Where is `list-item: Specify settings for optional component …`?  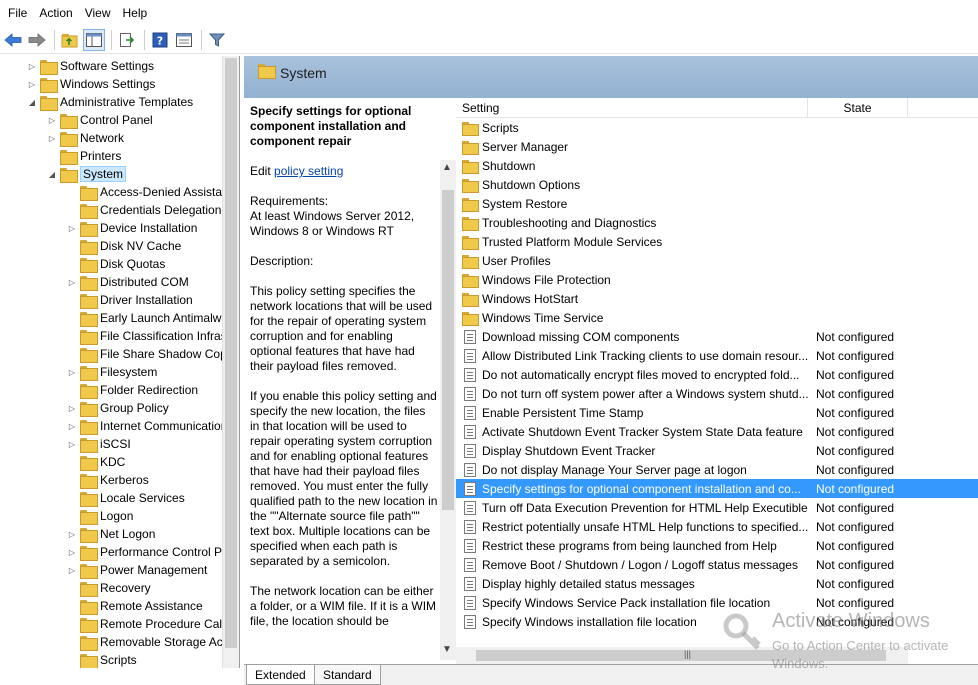
list-item: Specify settings for optional component … is located at coordinates (717, 488).